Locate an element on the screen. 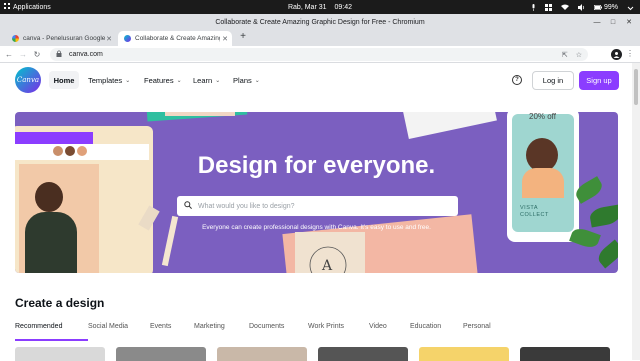 The height and width of the screenshot is (361, 640). reload-icon: ↻ is located at coordinates (37, 54).